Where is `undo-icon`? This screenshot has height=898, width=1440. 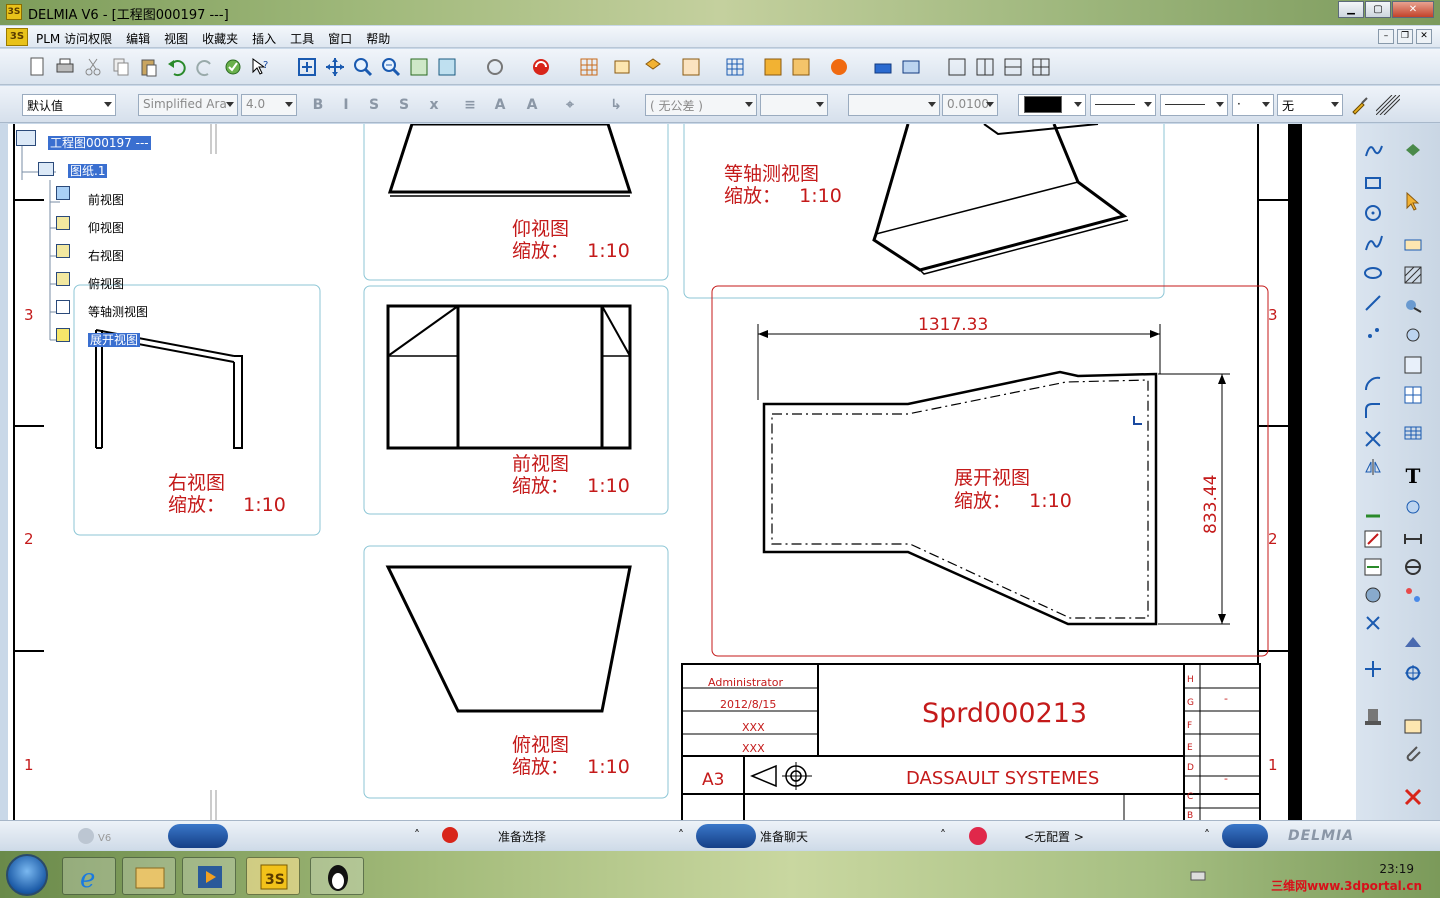
undo-icon is located at coordinates (177, 67).